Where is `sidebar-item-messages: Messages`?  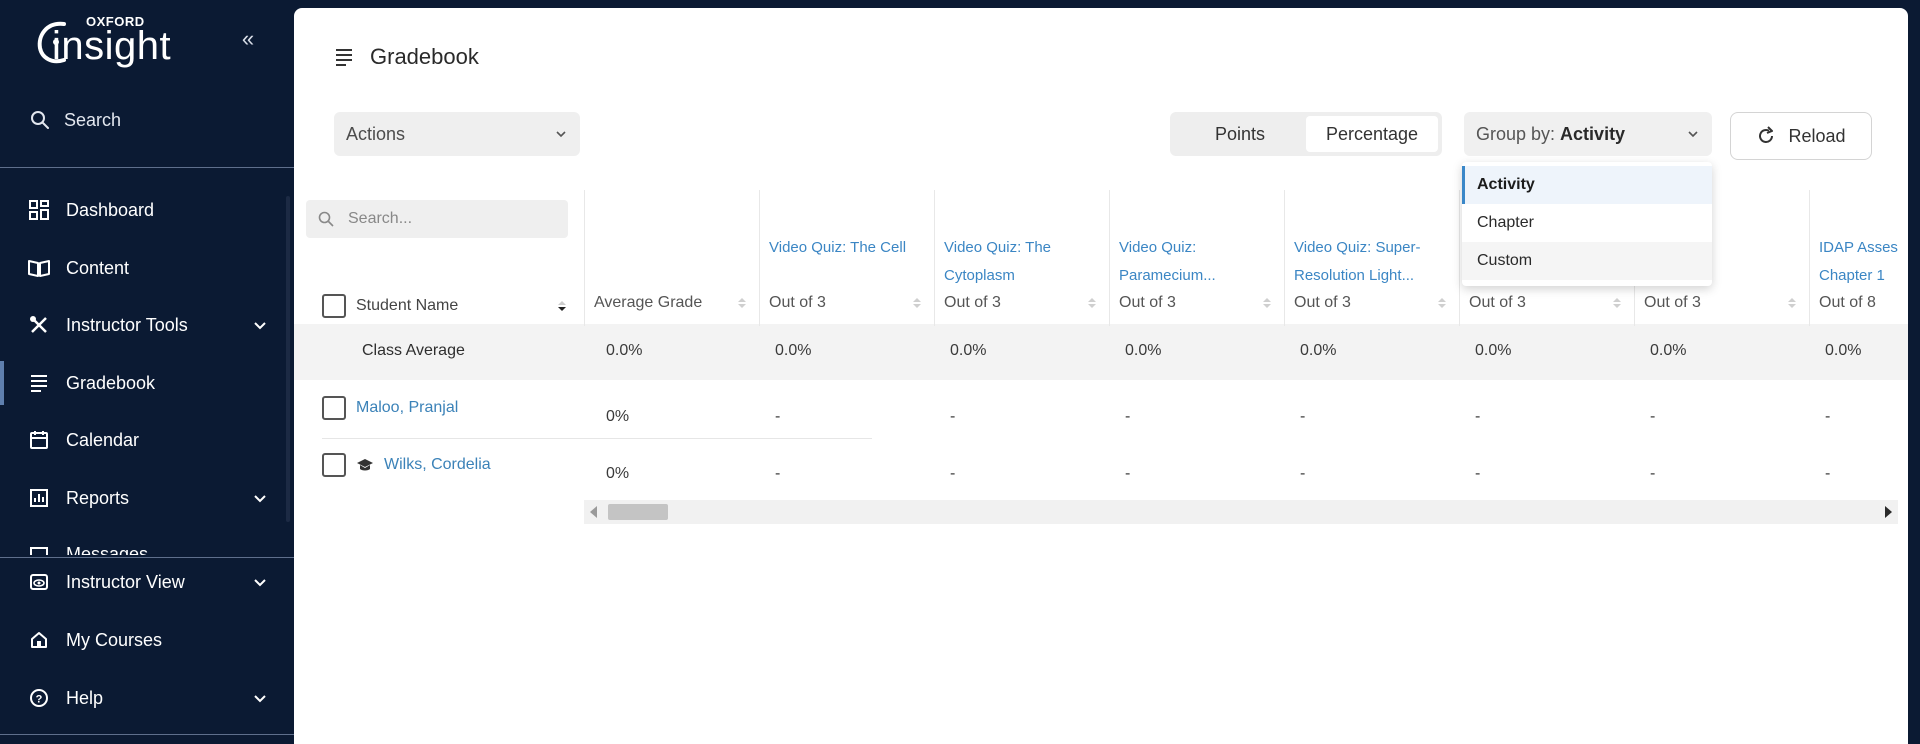
sidebar-item-messages: Messages is located at coordinates (147, 544).